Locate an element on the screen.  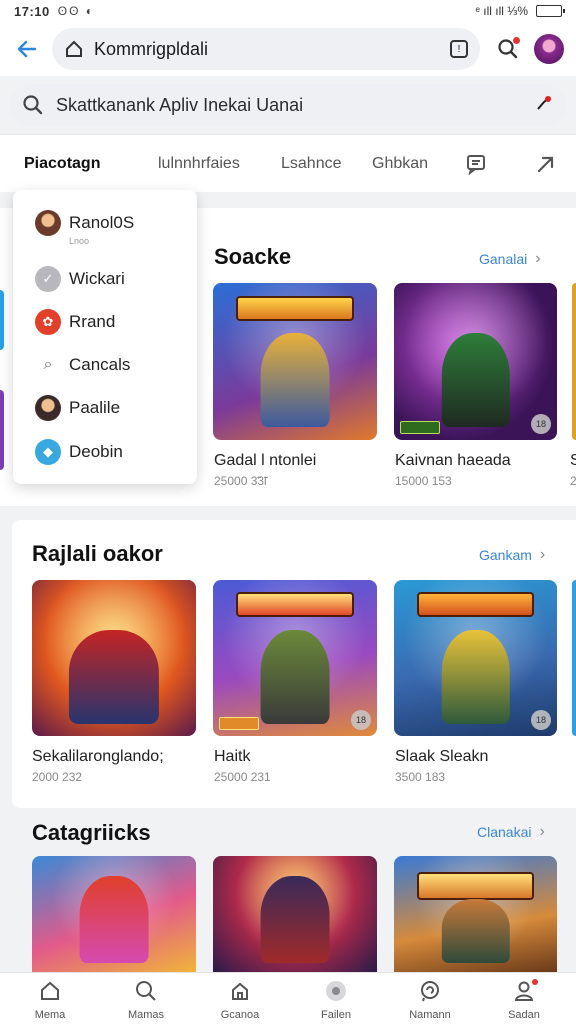
menu-item-account: Ranol0S is located at coordinates (84, 223).